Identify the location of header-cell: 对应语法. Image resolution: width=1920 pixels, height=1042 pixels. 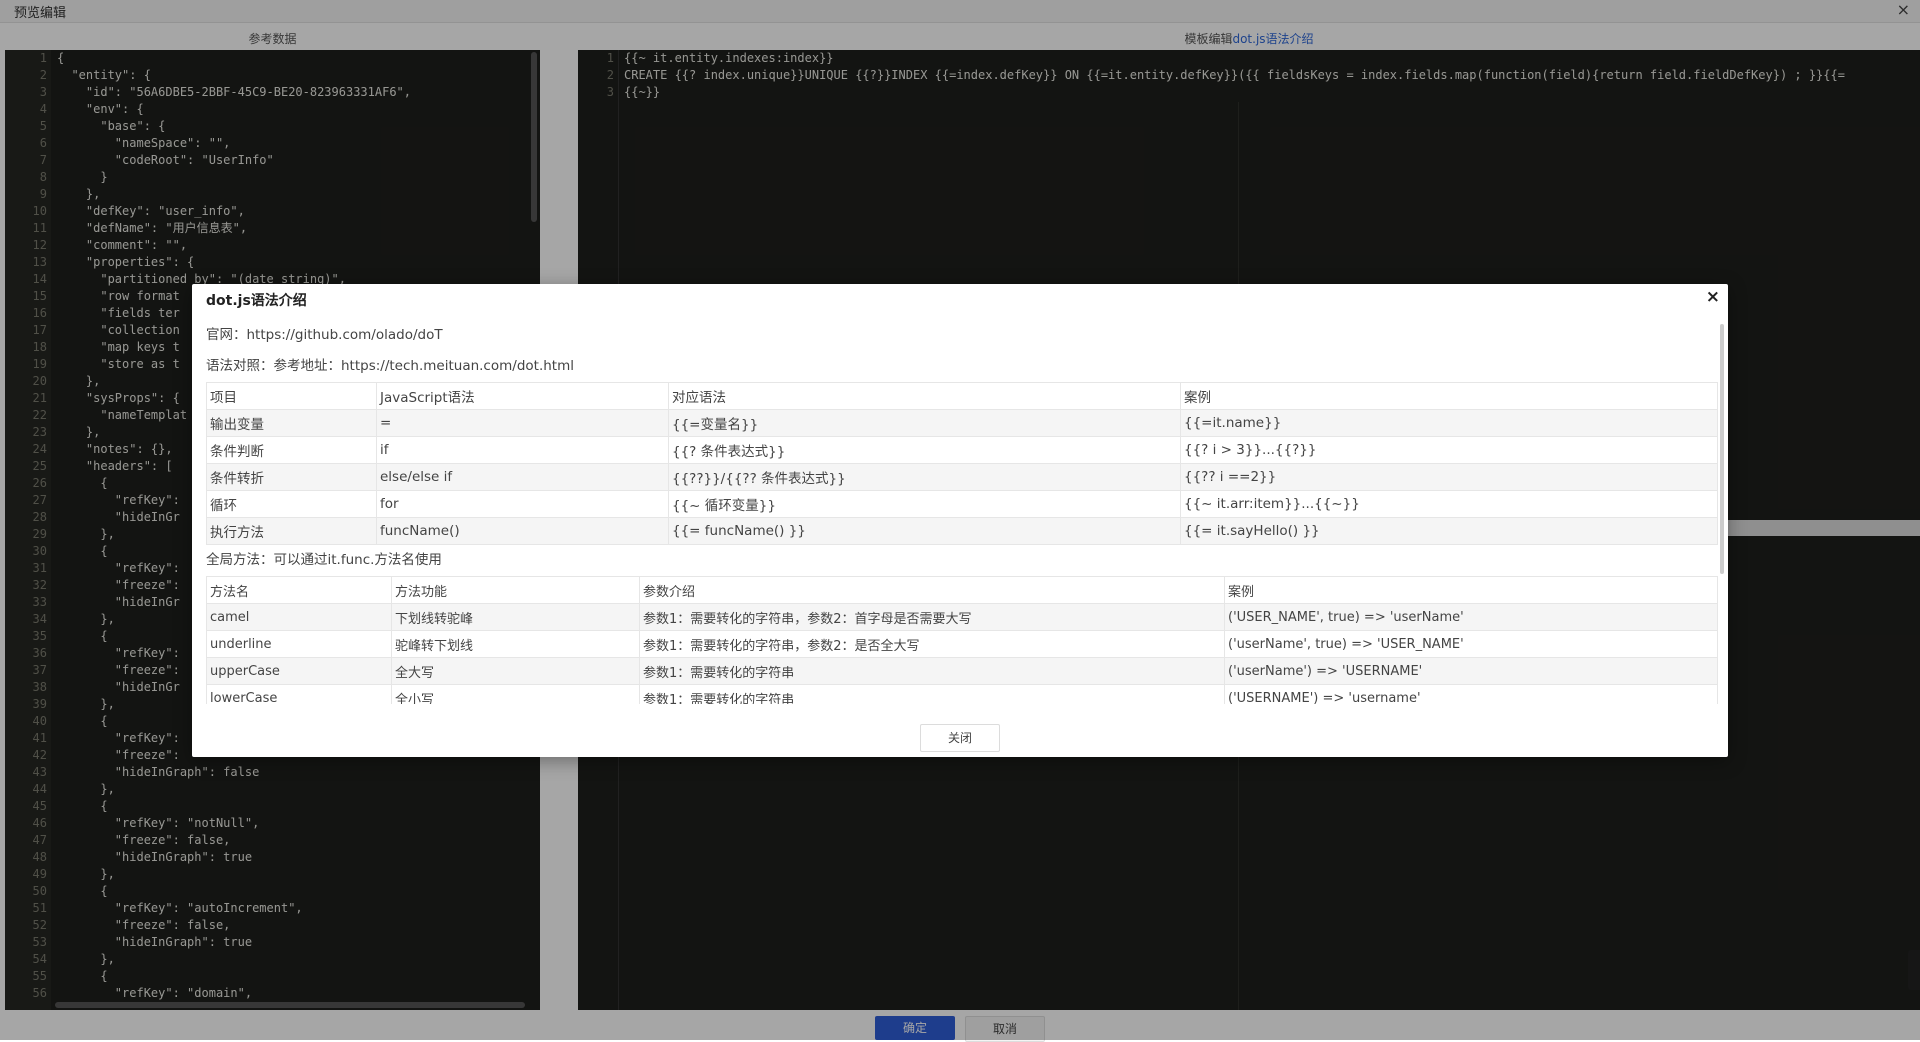
(924, 396).